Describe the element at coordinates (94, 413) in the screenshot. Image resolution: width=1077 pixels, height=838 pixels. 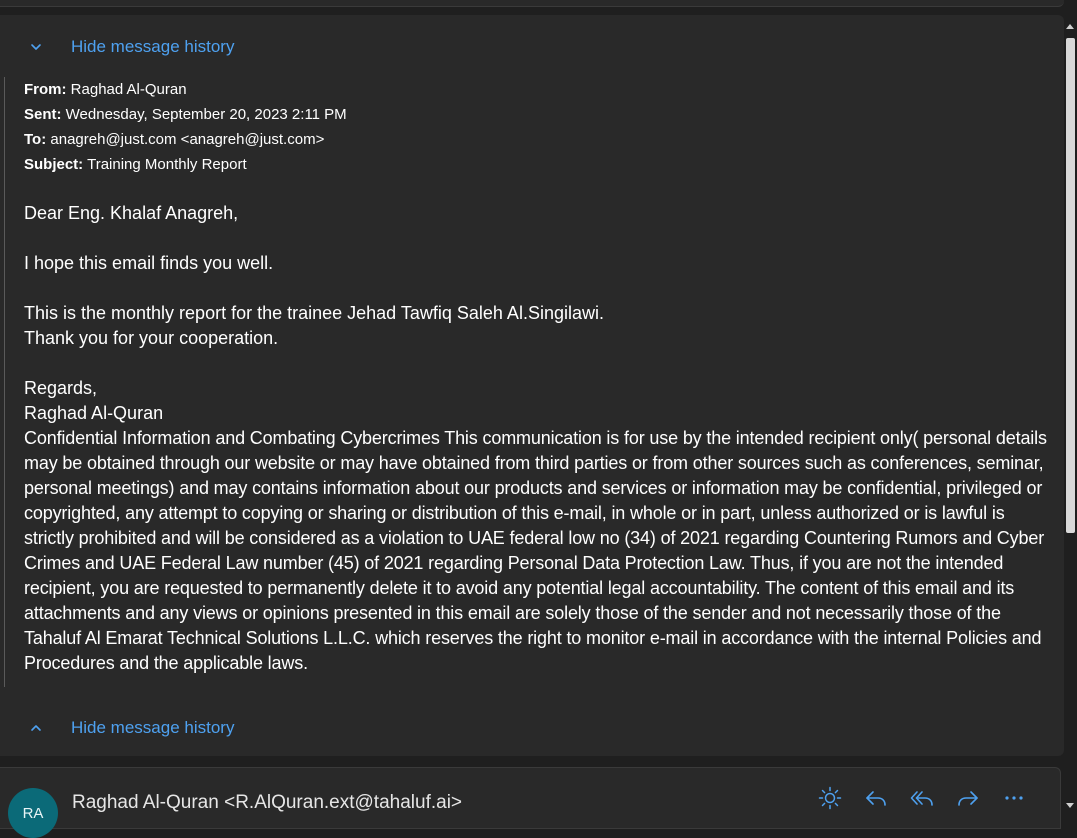
I see `signature: Raghad Al-Quran` at that location.